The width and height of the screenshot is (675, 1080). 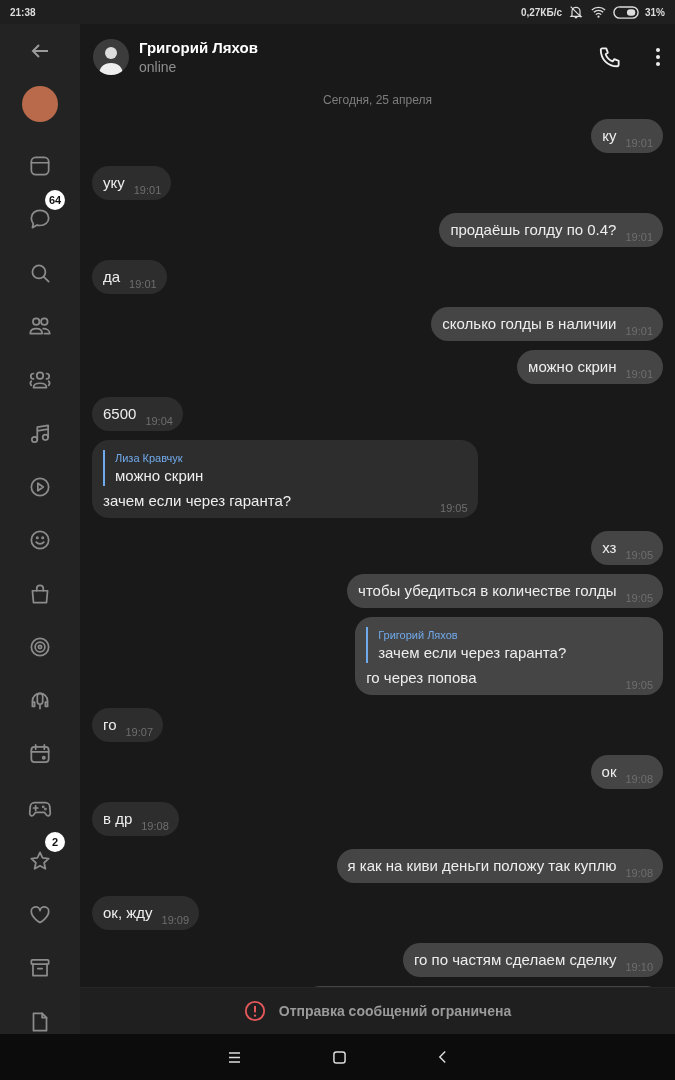 What do you see at coordinates (609, 136) in the screenshot?
I see `message-text: ку` at bounding box center [609, 136].